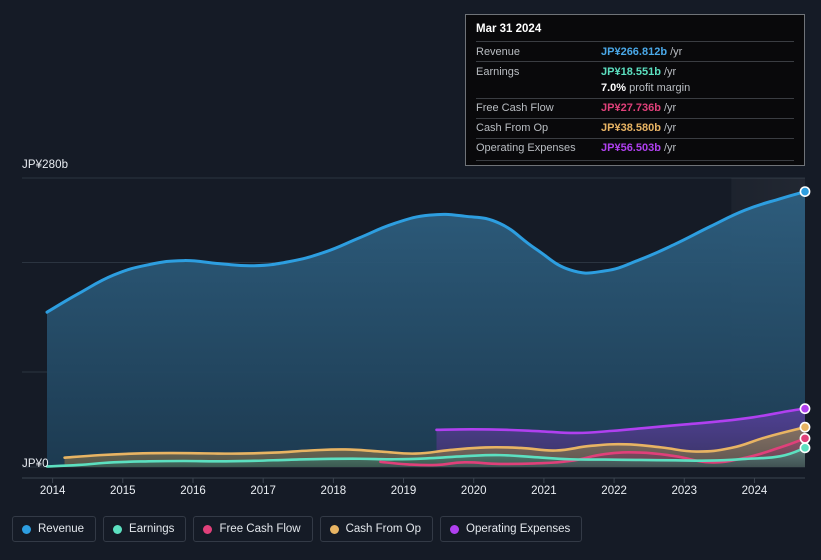 The image size is (821, 560). Describe the element at coordinates (526, 148) in the screenshot. I see `tooltip-row-label: Operating Expenses` at that location.